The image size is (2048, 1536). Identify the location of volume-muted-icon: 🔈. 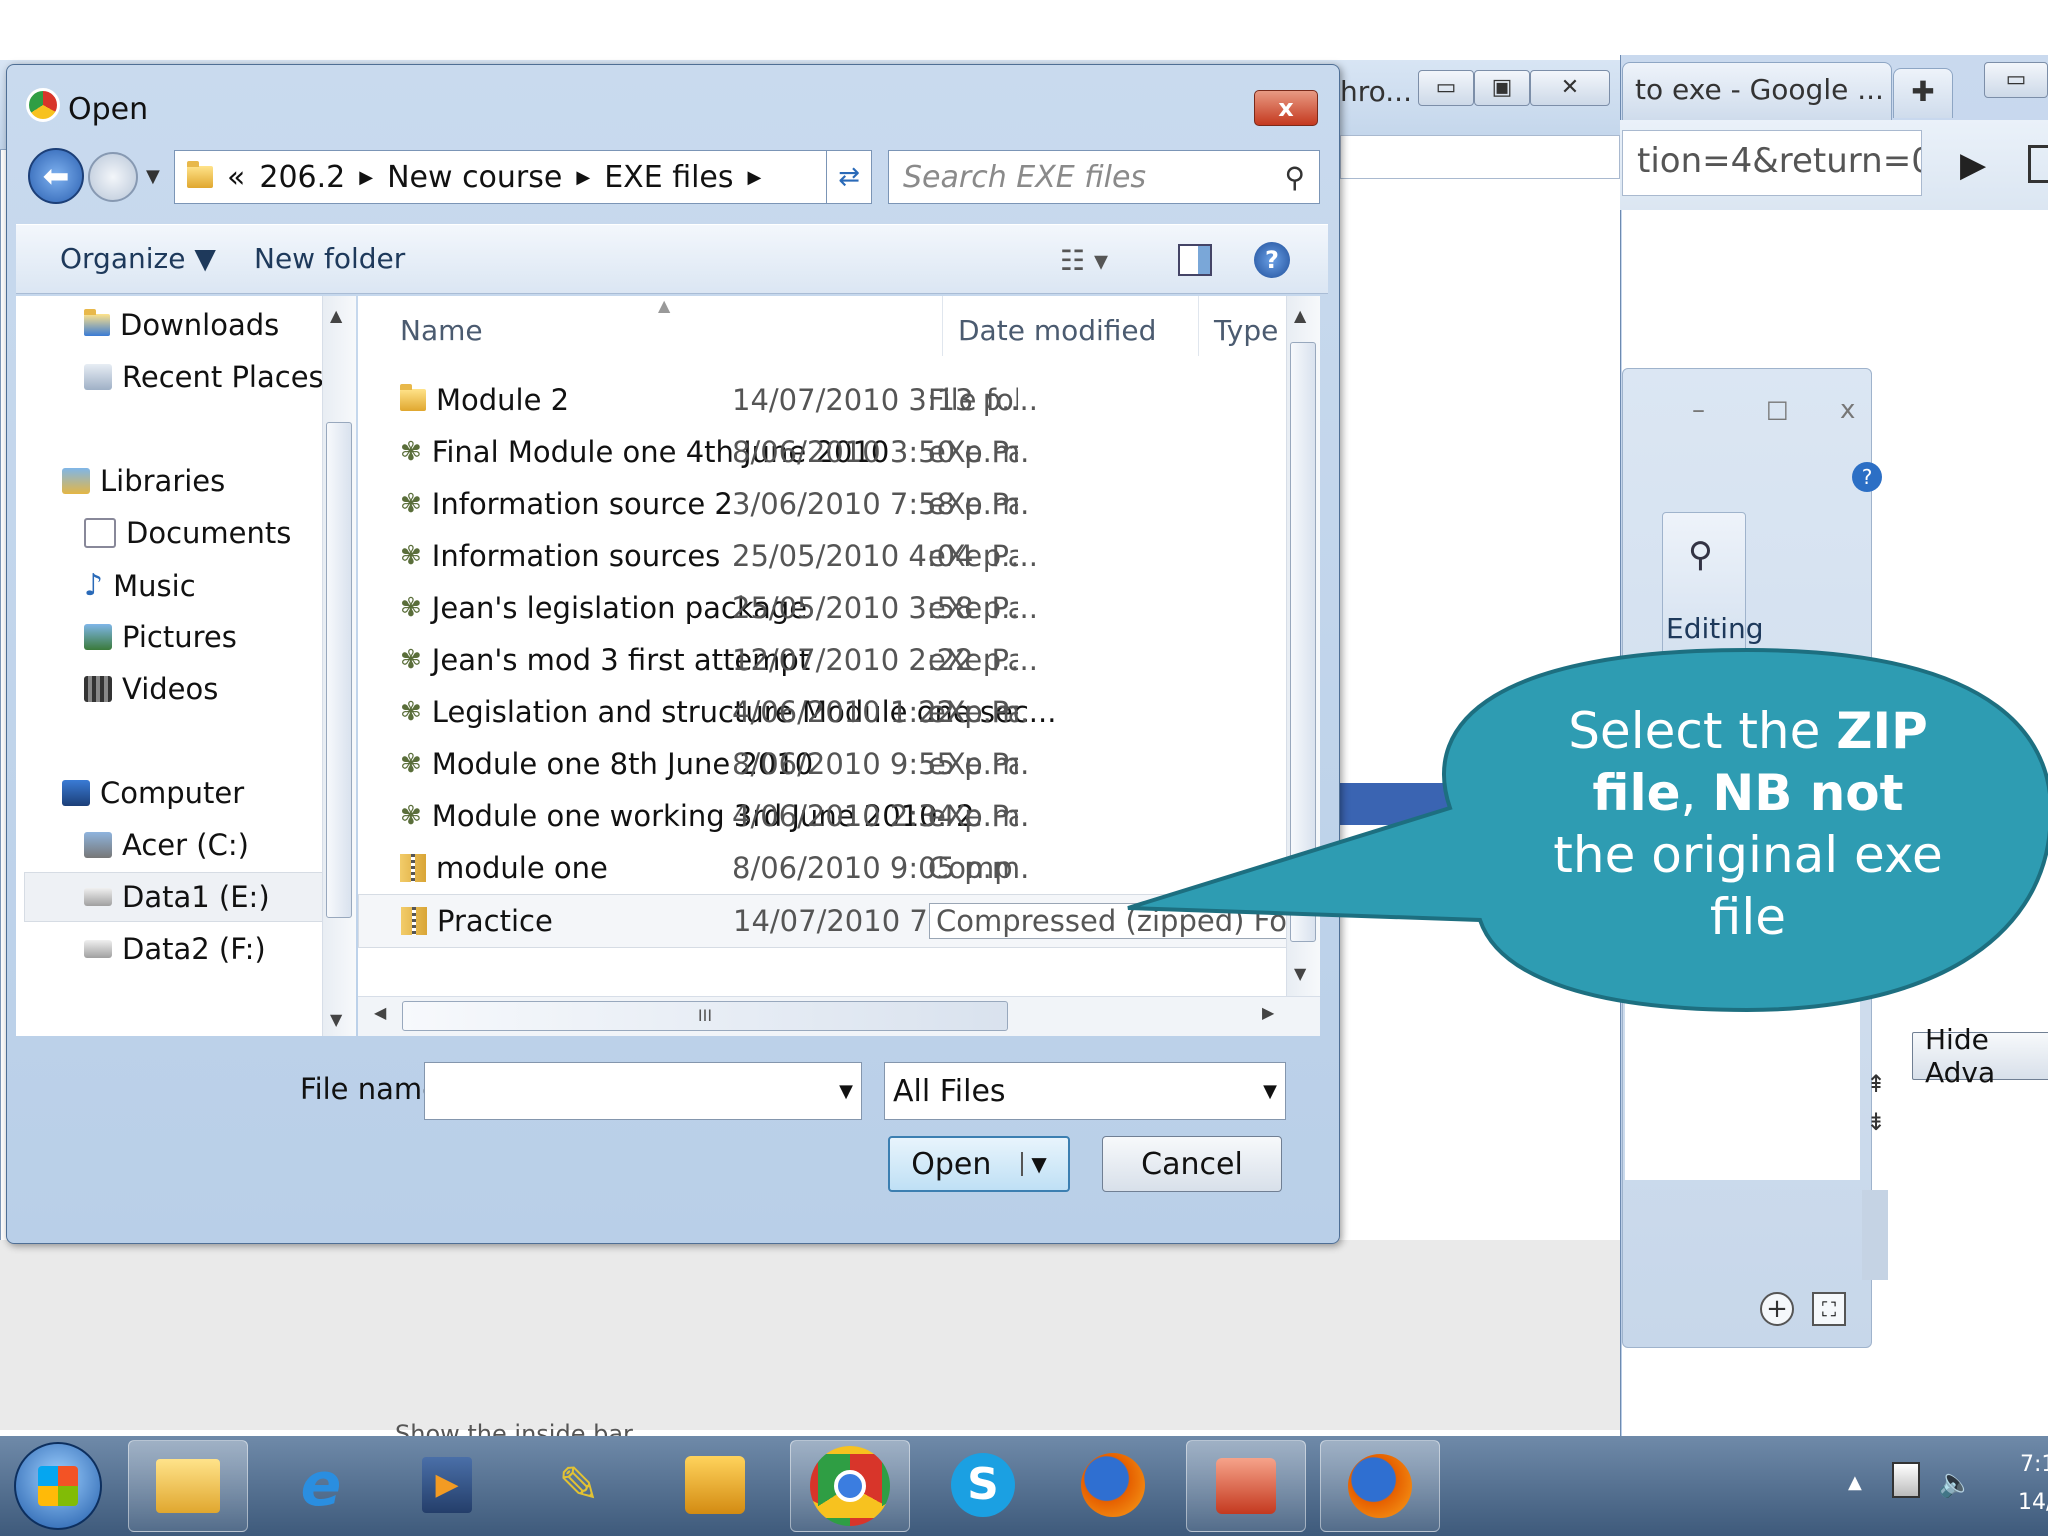
(1955, 1482).